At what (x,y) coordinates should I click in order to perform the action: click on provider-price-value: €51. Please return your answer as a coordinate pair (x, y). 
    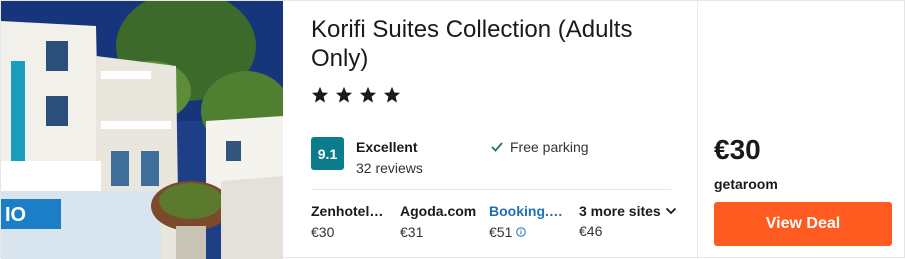
    Looking at the image, I should click on (501, 232).